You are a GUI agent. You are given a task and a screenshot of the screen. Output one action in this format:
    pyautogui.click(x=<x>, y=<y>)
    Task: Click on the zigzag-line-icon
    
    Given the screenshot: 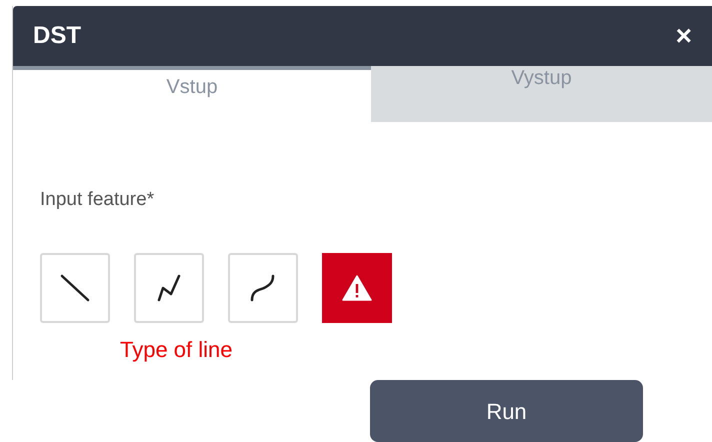 What is the action you would take?
    pyautogui.click(x=169, y=288)
    